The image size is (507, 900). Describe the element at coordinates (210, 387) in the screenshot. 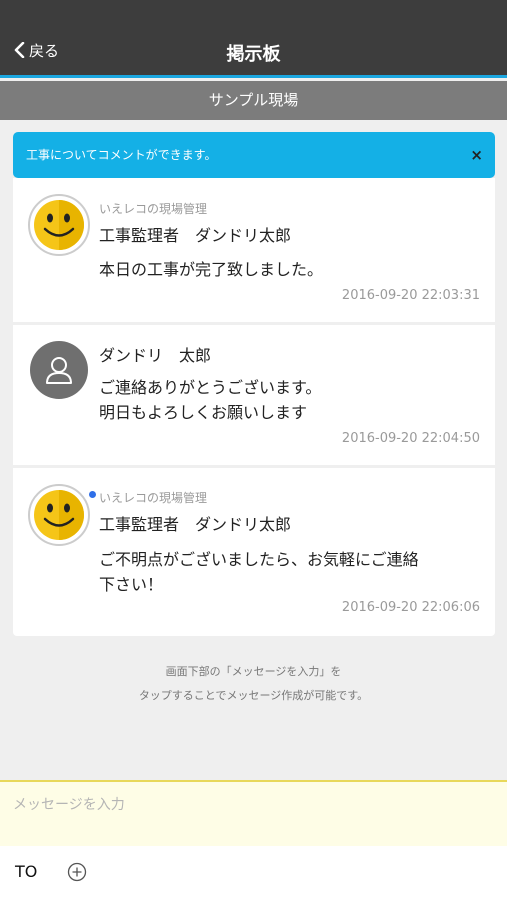

I see `message-line: ご連絡ありがとうございます。` at that location.